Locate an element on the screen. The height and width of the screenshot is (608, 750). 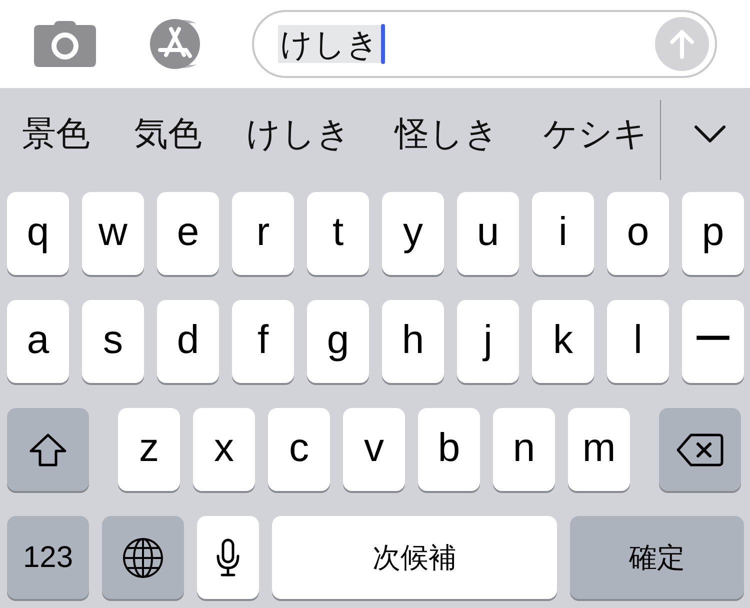
camera-button is located at coordinates (65, 44).